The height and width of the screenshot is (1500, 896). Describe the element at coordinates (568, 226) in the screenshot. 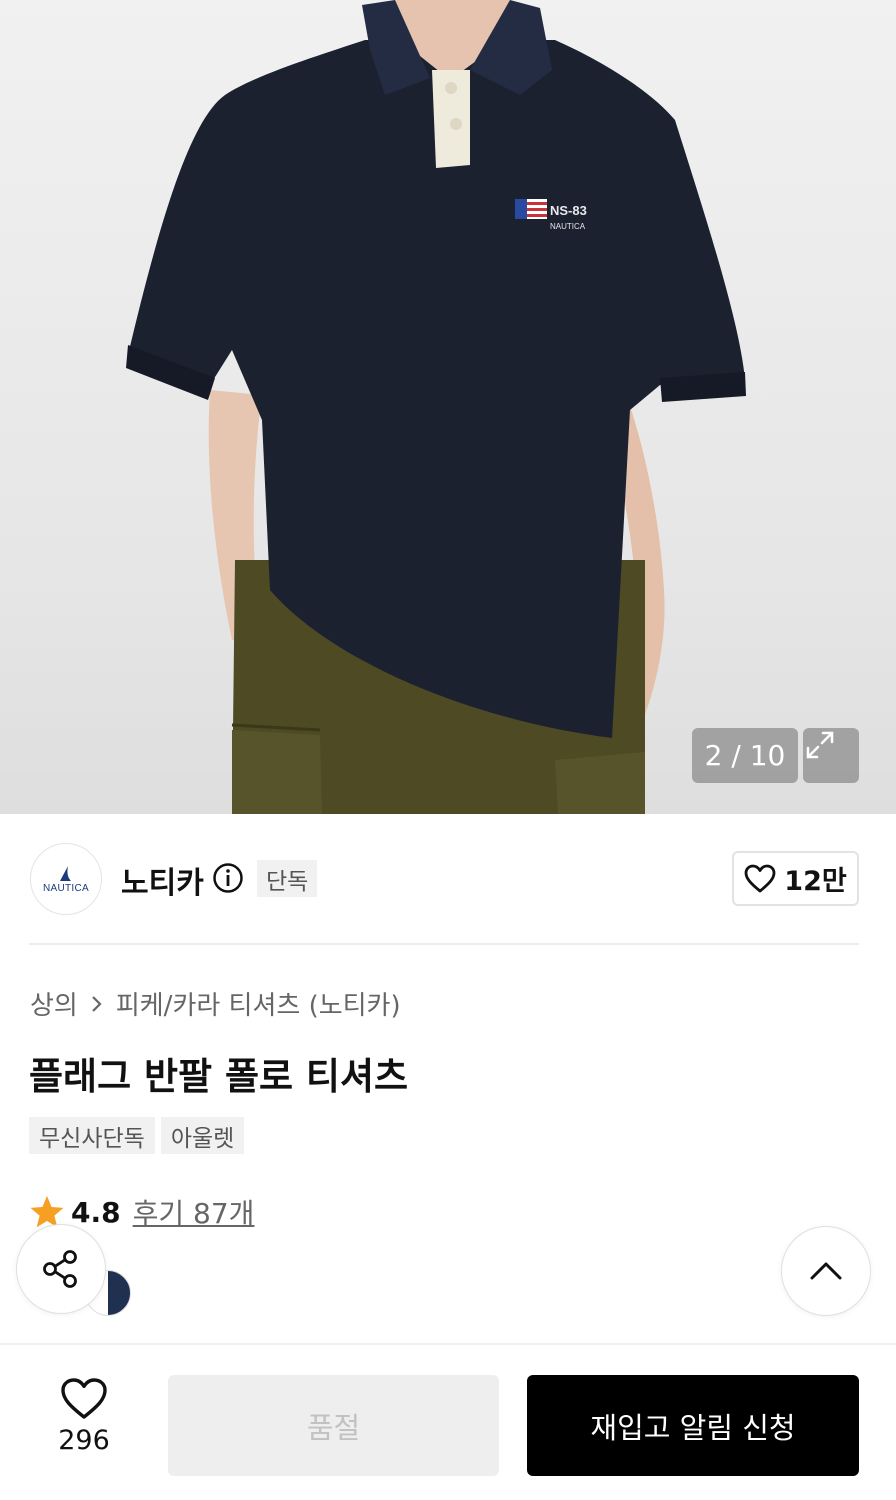

I see `chest-logo-line2: NAUTICA` at that location.